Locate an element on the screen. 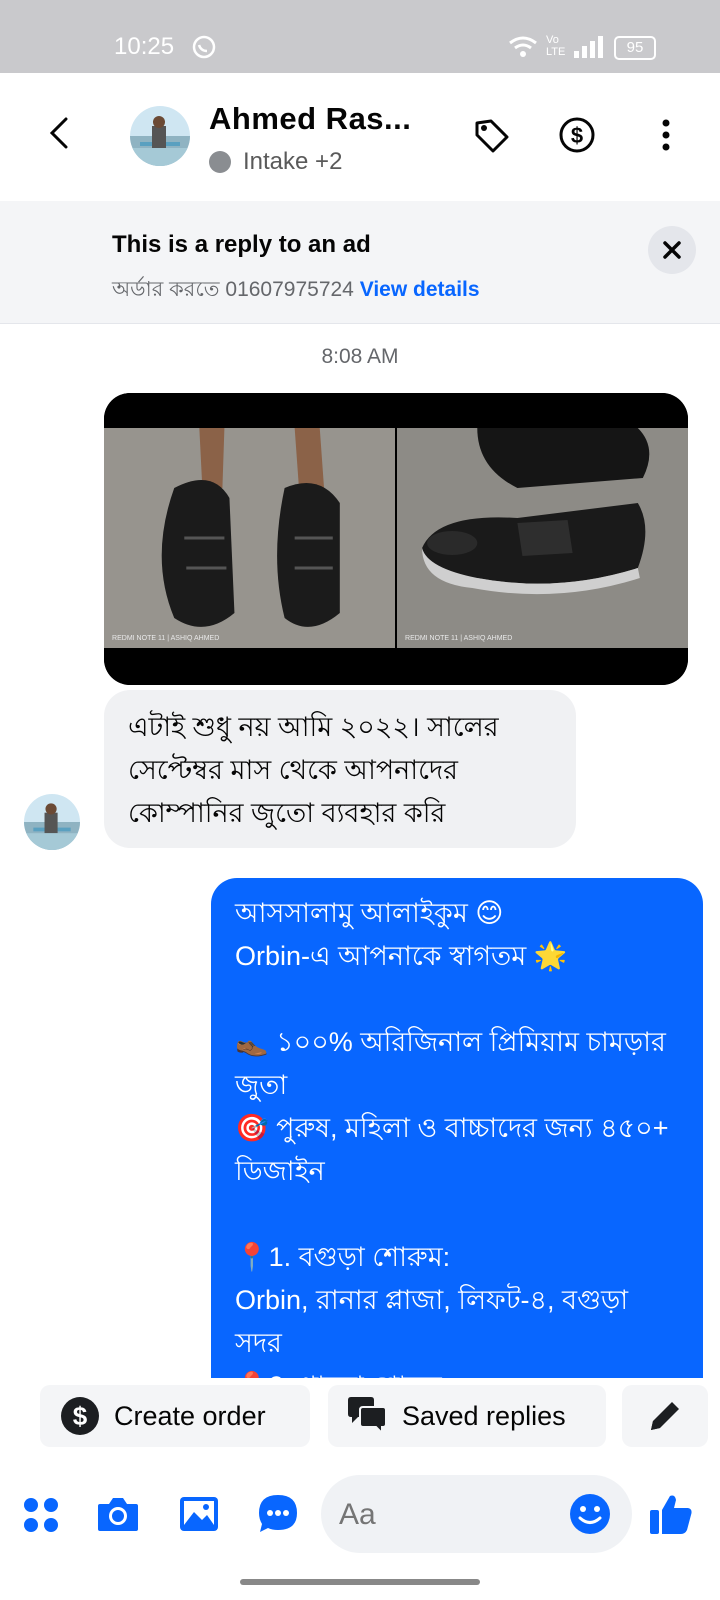  conversation-header: Ahmed Ras... Intake +2 $ is located at coordinates (360, 137).